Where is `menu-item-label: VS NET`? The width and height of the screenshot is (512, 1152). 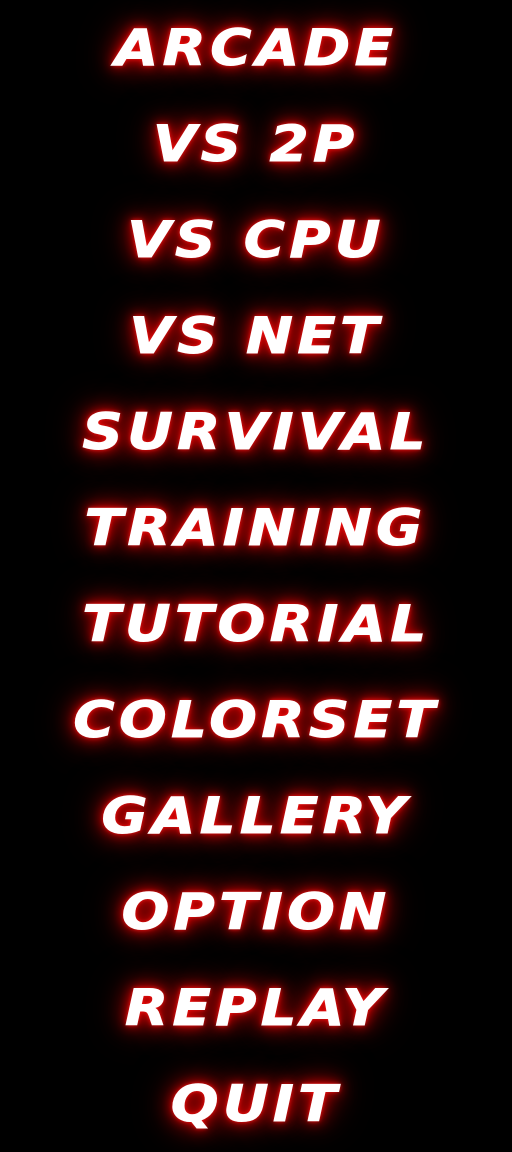
menu-item-label: VS NET is located at coordinates (256, 336).